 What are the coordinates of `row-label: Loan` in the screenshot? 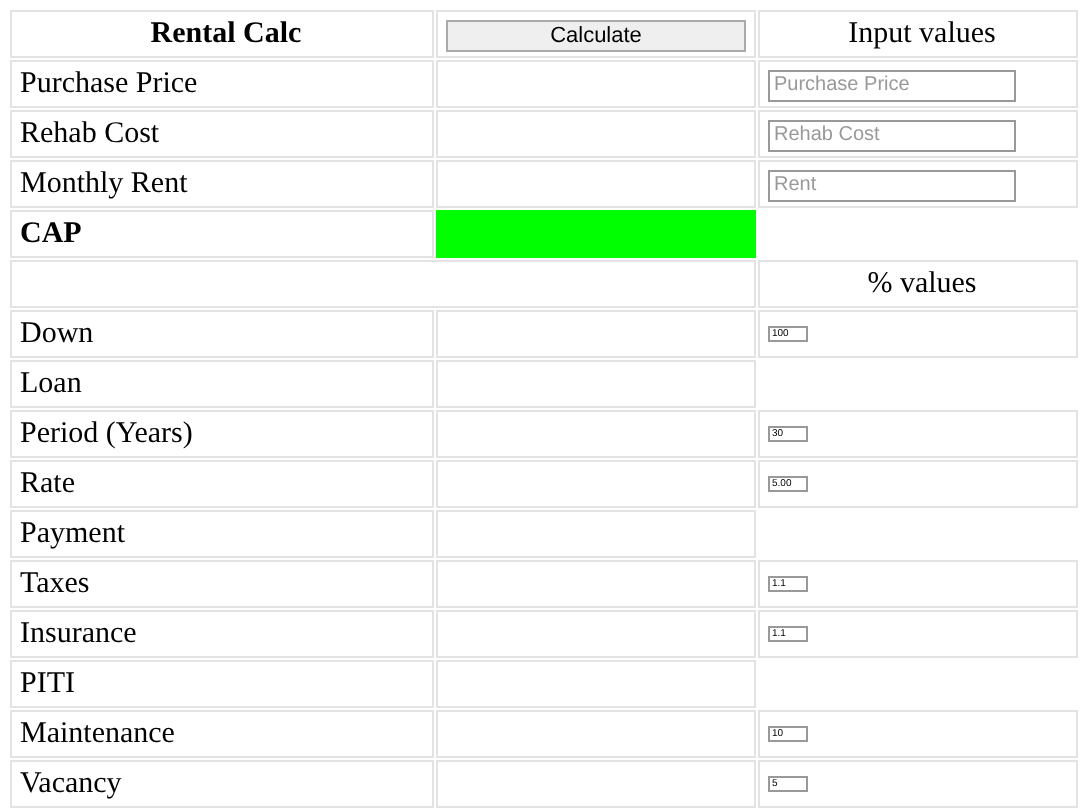 It's located at (222, 384).